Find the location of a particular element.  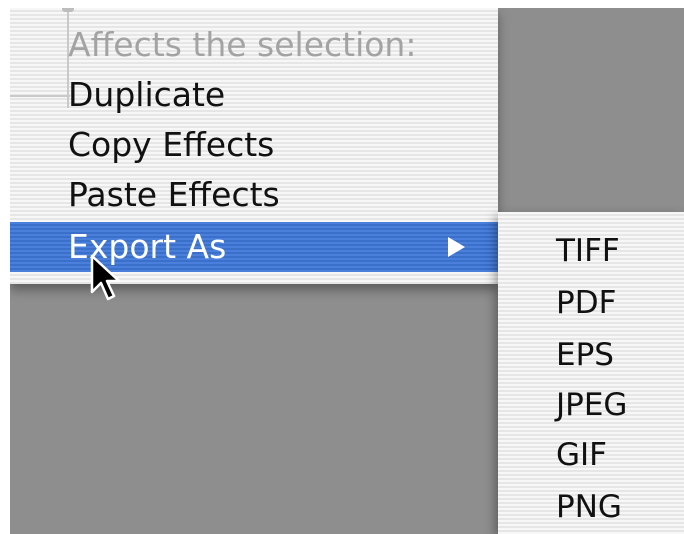

submenu-item-label: GIF is located at coordinates (581, 455).